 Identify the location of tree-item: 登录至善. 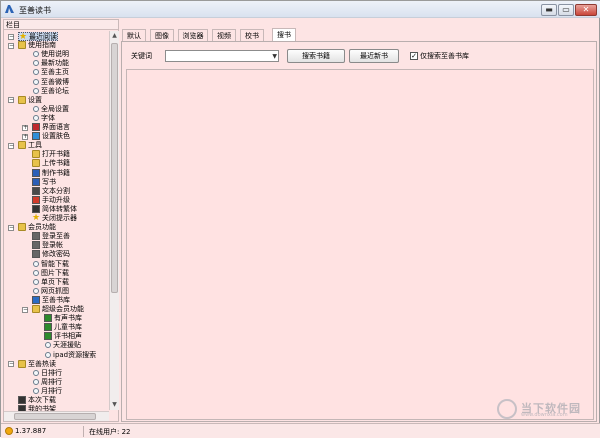
(51, 236).